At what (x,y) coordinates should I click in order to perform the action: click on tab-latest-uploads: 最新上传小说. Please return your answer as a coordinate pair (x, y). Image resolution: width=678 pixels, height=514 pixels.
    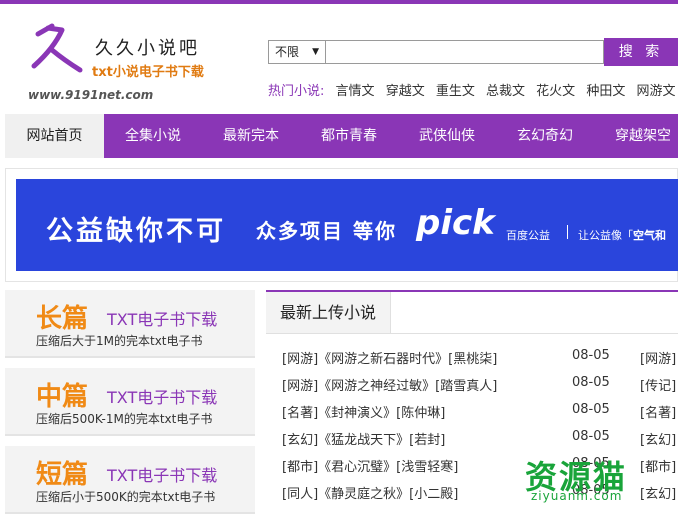
    Looking at the image, I should click on (328, 313).